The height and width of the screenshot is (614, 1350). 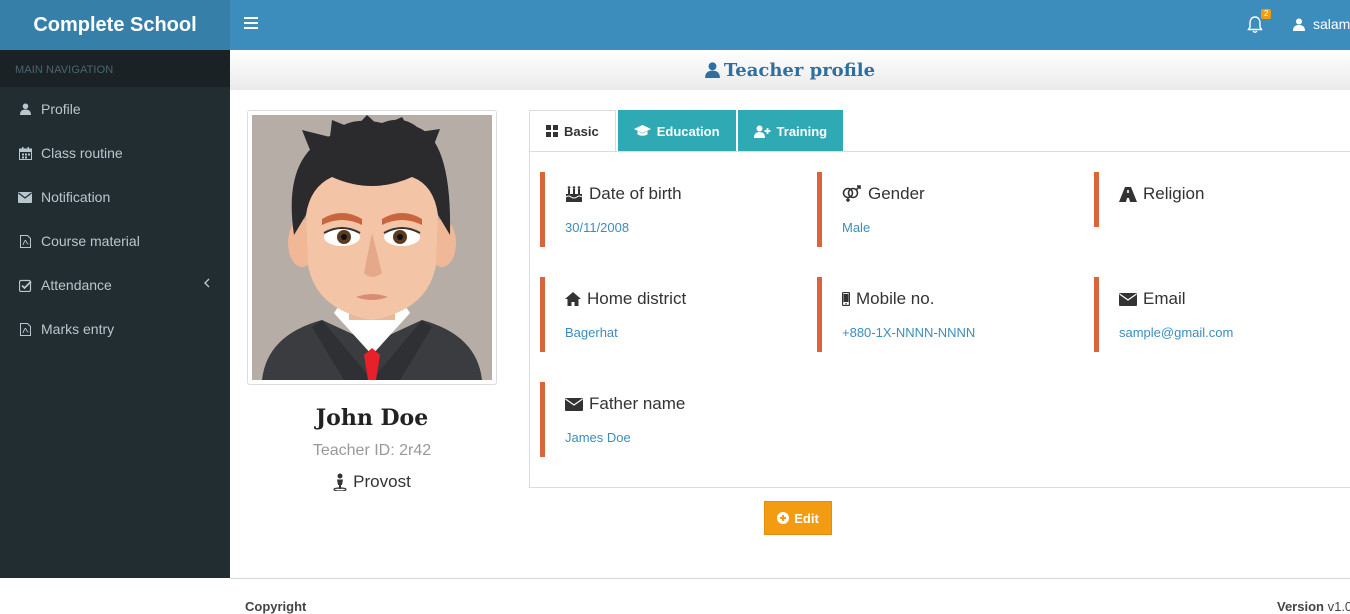 I want to click on nav-header: MAIN NAVIGATION, so click(x=115, y=68).